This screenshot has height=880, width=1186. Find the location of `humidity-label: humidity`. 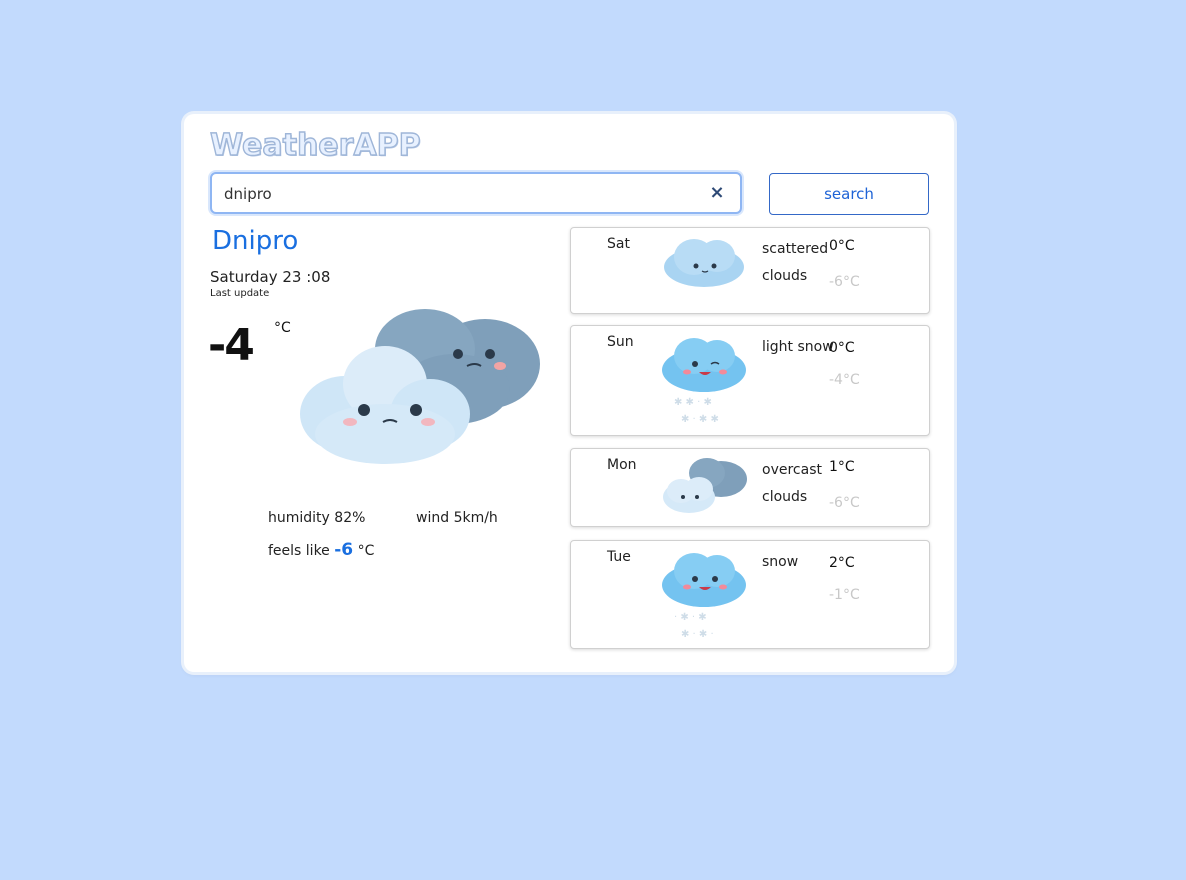

humidity-label: humidity is located at coordinates (299, 518).